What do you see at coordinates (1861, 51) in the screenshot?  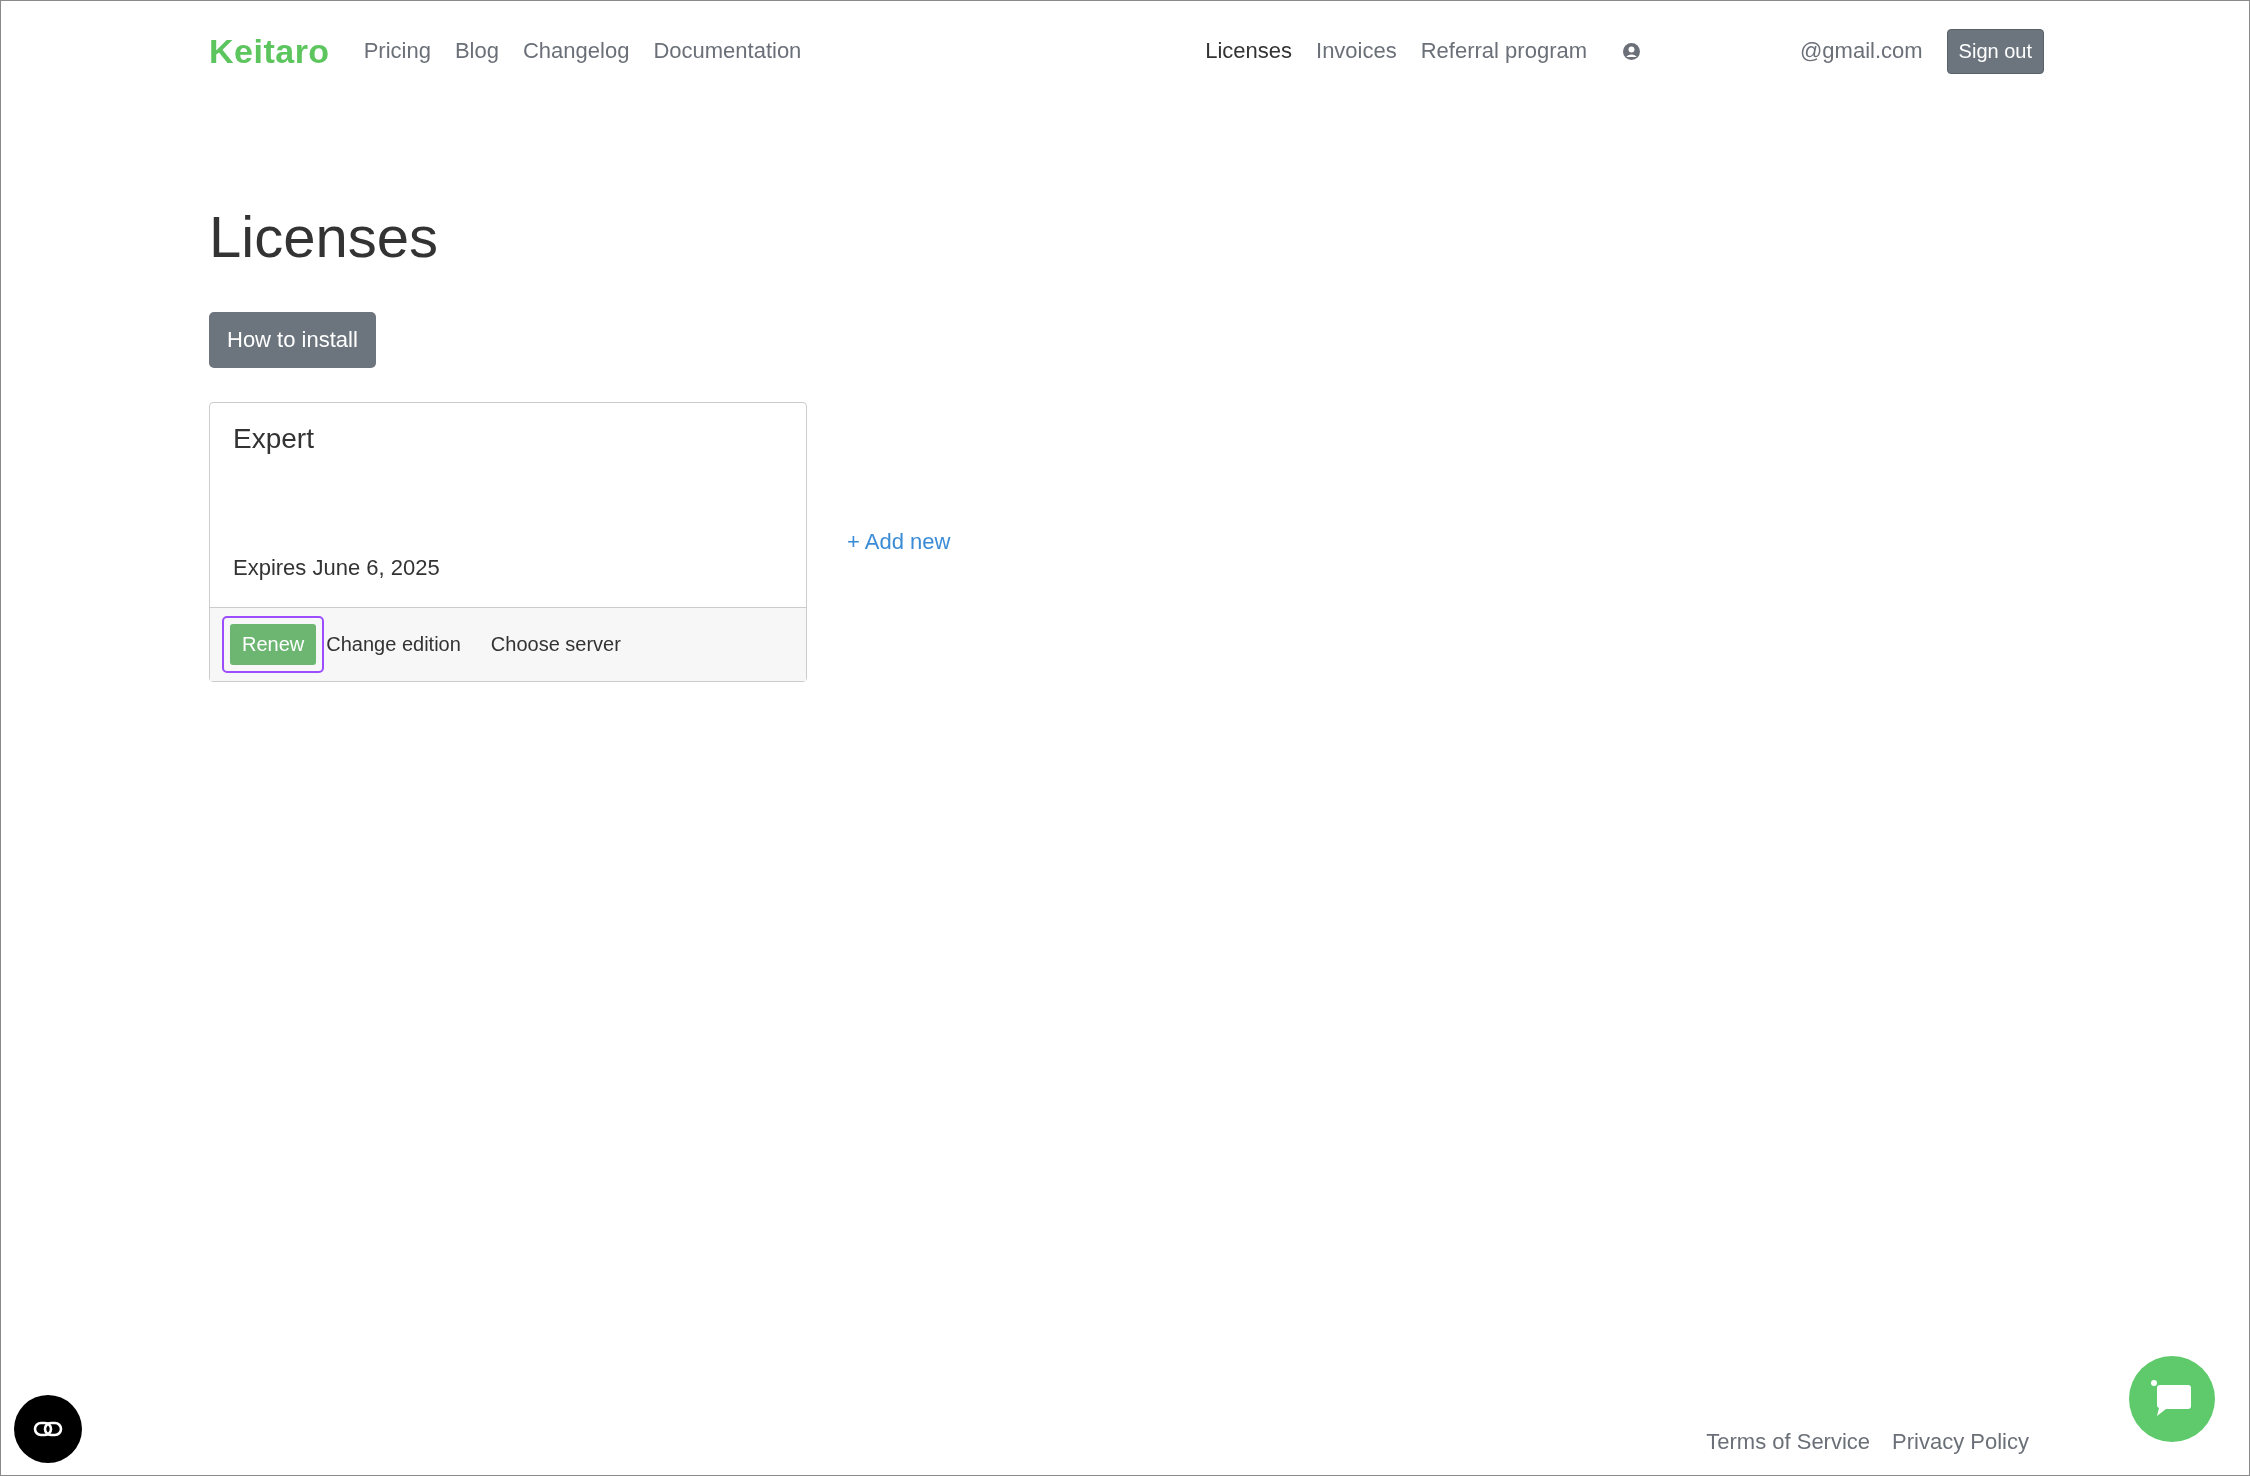 I see `user-email: @gmail.com` at bounding box center [1861, 51].